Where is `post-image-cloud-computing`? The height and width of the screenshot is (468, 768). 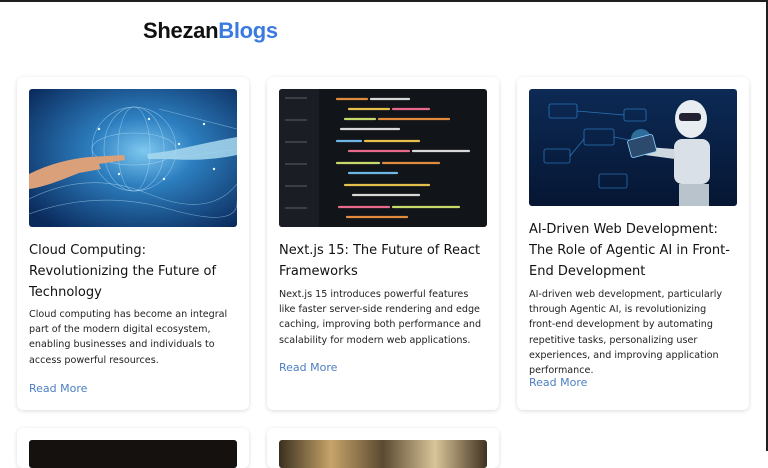 post-image-cloud-computing is located at coordinates (133, 158).